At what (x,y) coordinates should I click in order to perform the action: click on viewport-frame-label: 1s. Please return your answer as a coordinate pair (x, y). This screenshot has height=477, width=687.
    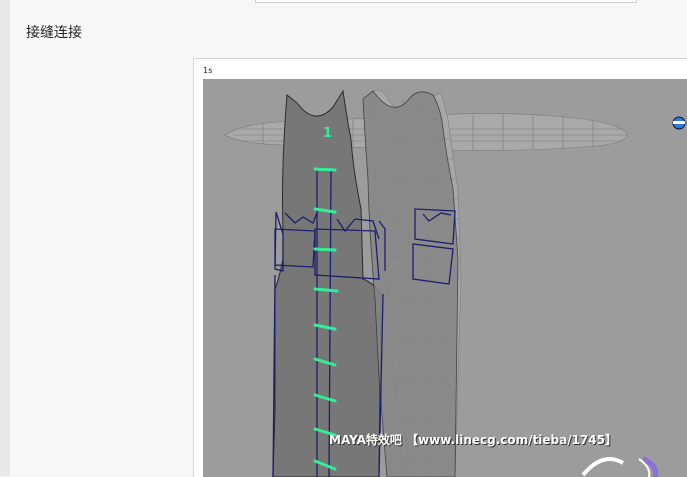
    Looking at the image, I should click on (208, 70).